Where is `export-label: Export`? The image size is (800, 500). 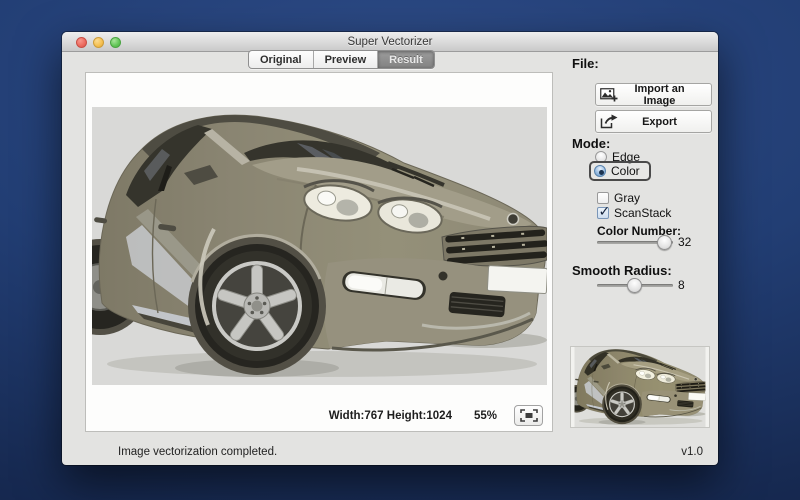 export-label: Export is located at coordinates (659, 121).